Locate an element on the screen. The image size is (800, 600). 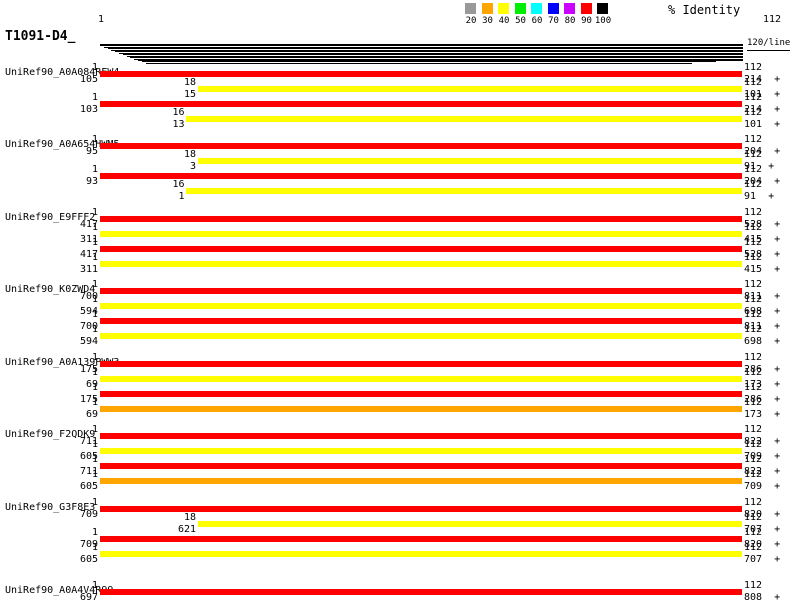
hit-end-label: 415 + is located at coordinates (762, 269).